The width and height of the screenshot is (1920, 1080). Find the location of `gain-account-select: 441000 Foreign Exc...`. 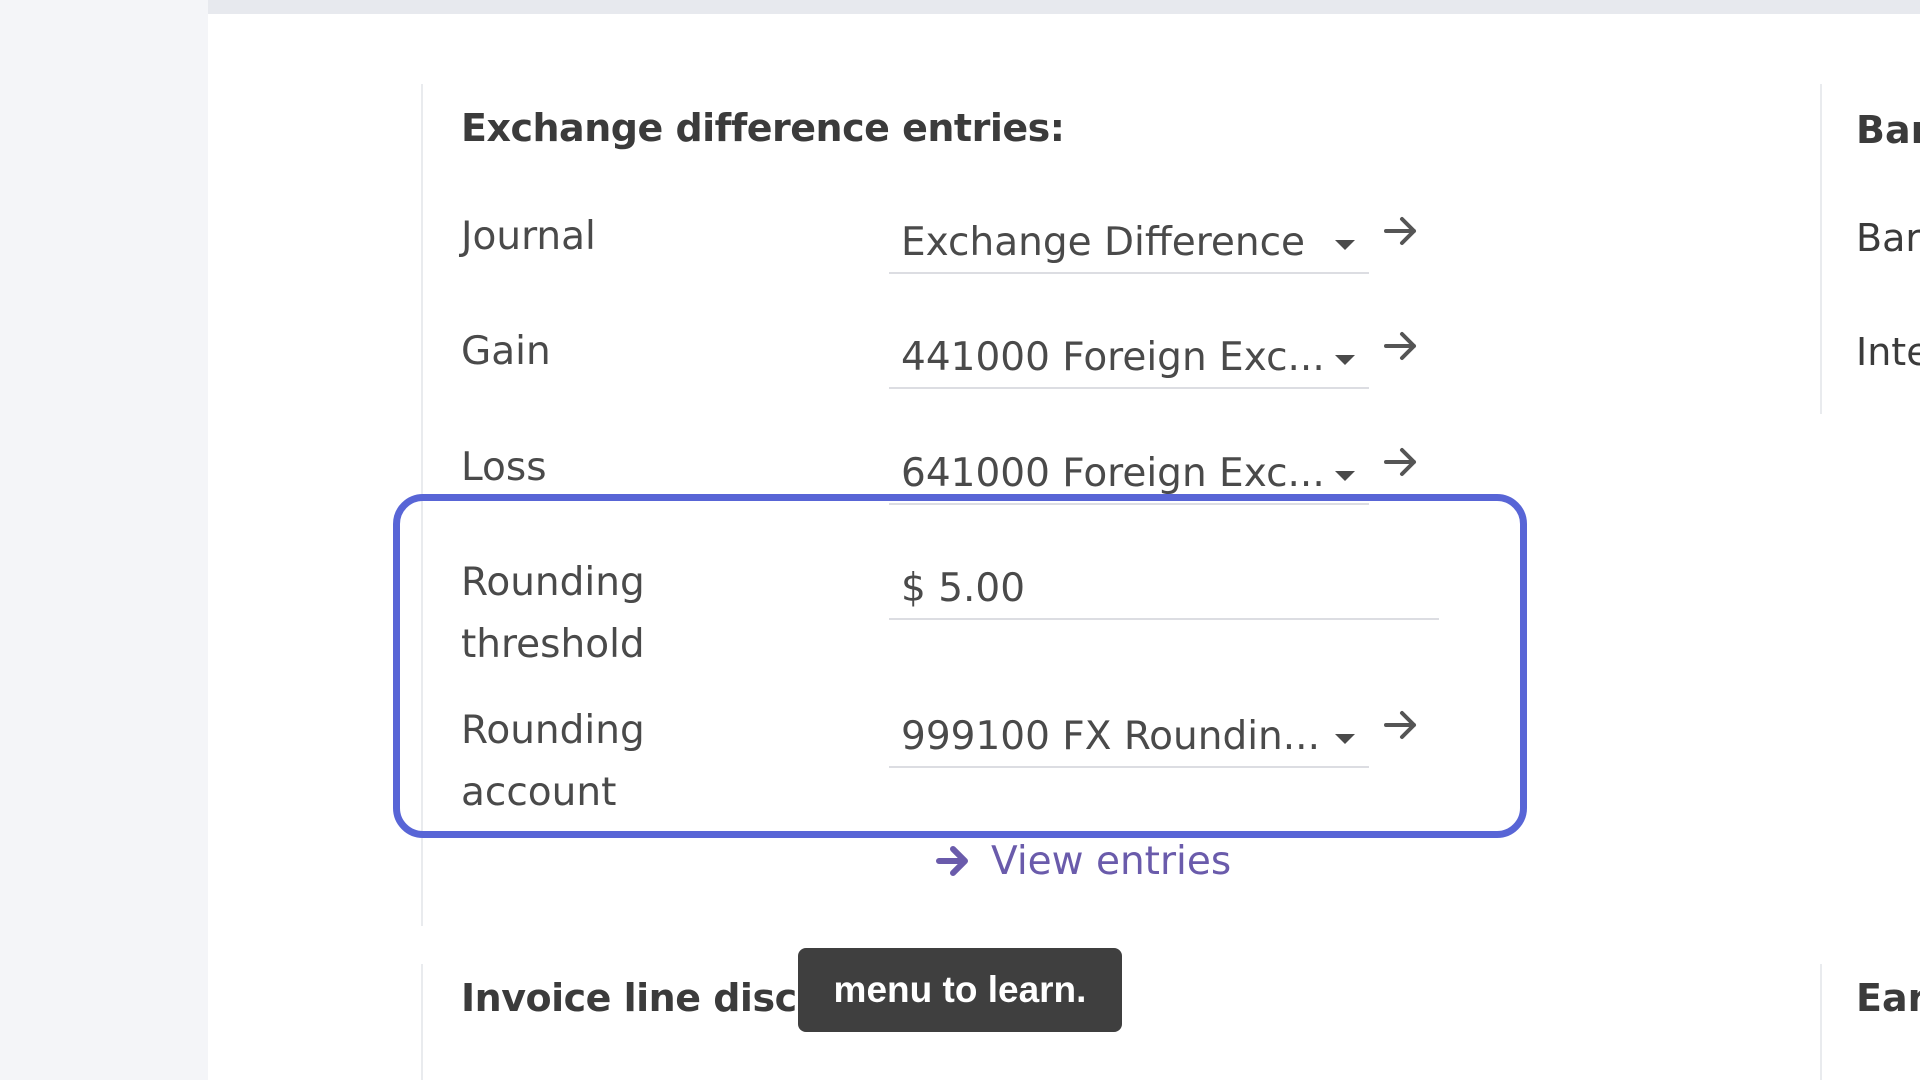

gain-account-select: 441000 Foreign Exc... is located at coordinates (1129, 358).